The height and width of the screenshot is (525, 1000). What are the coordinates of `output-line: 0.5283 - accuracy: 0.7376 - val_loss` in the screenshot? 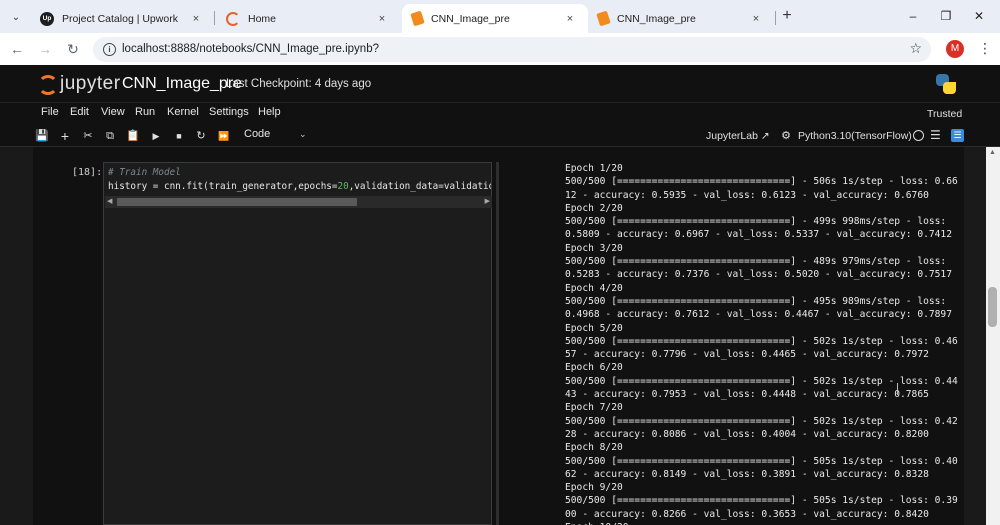 It's located at (758, 275).